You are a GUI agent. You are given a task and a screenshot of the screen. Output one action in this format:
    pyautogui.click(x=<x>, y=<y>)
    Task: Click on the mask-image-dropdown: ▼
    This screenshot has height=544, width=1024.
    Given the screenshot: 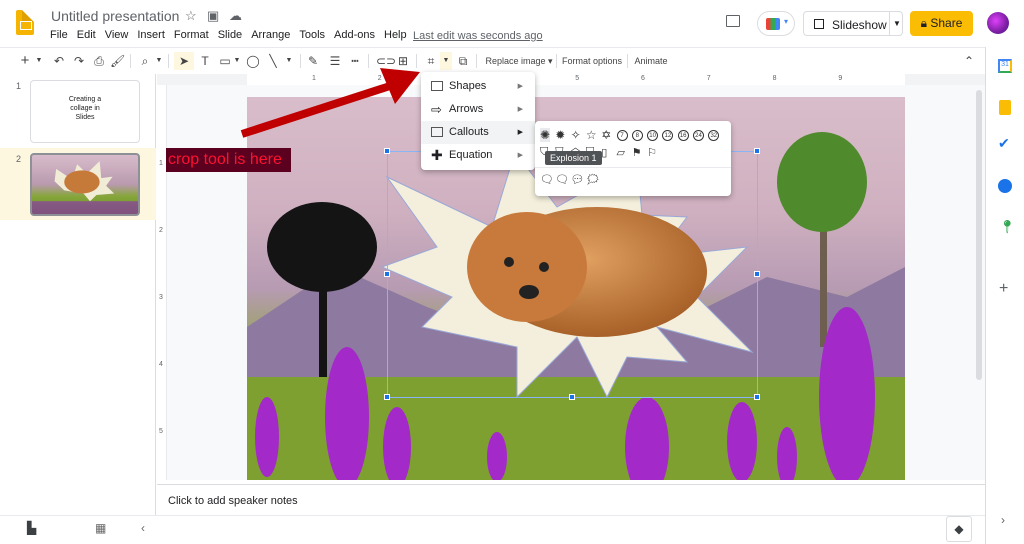 What is the action you would take?
    pyautogui.click(x=446, y=61)
    